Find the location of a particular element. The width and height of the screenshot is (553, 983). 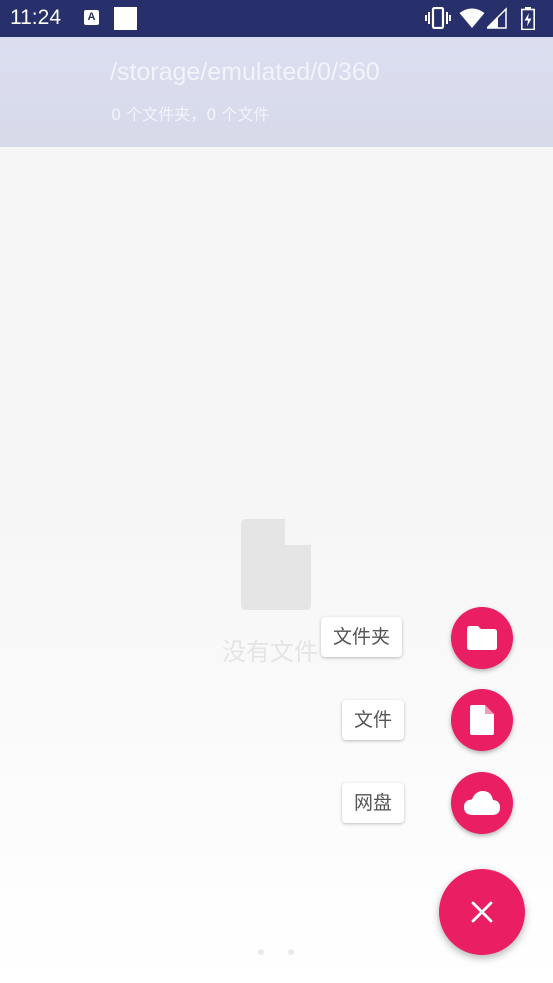

cloud-drive-label: 网盘 is located at coordinates (373, 803).